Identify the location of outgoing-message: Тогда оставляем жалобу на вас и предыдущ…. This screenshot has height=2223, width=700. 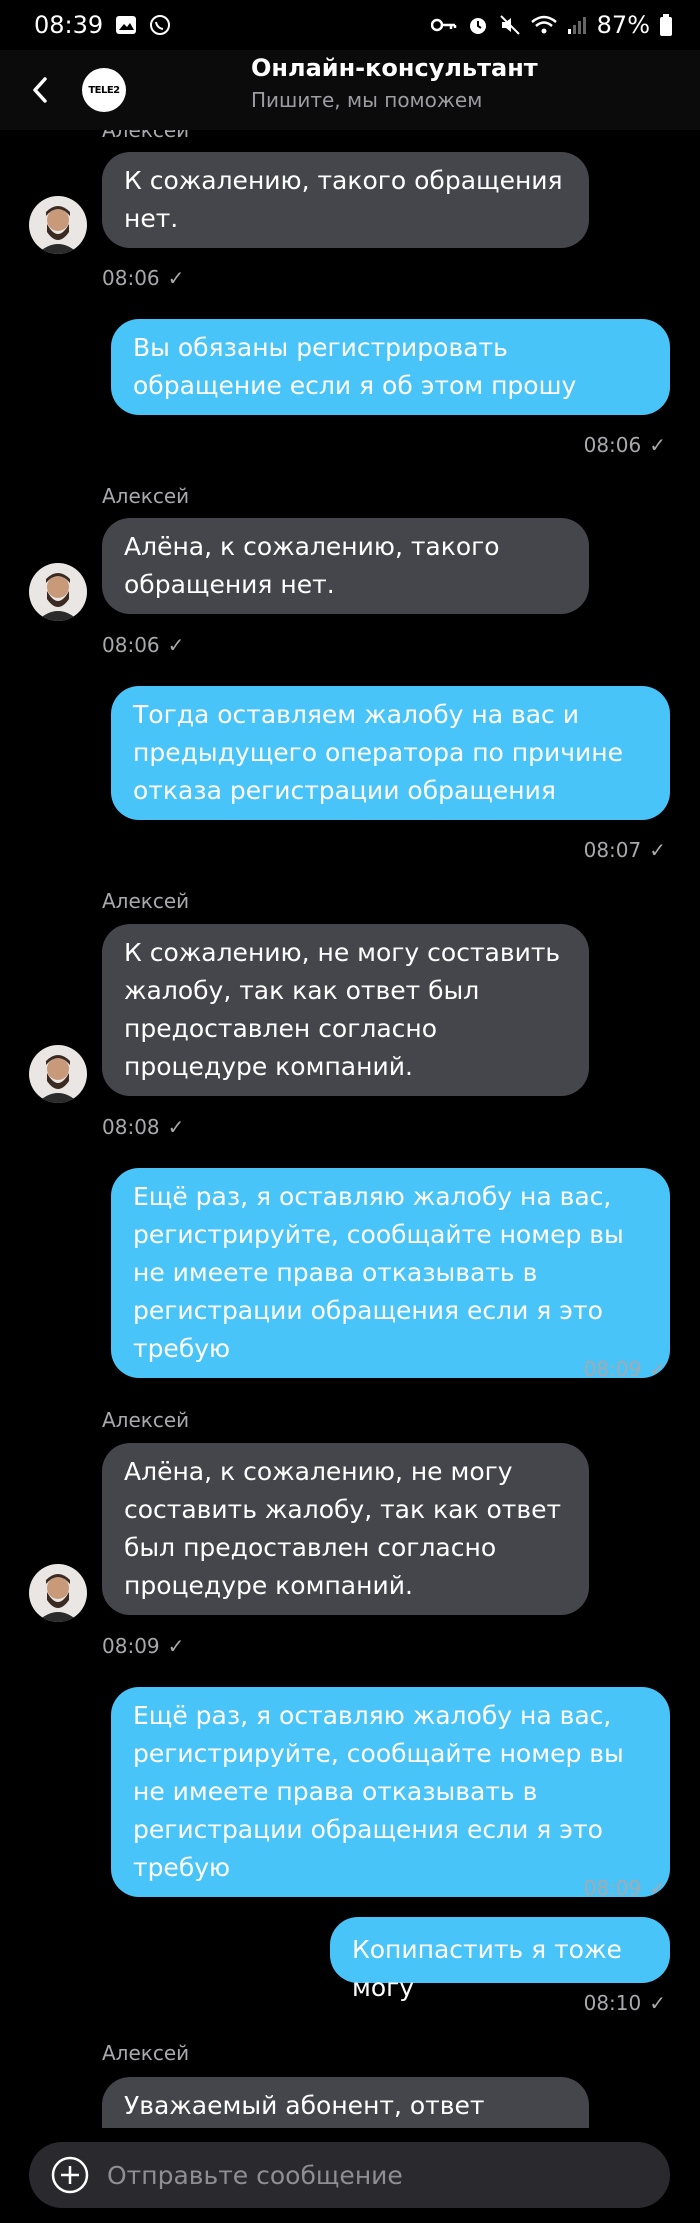
(390, 753).